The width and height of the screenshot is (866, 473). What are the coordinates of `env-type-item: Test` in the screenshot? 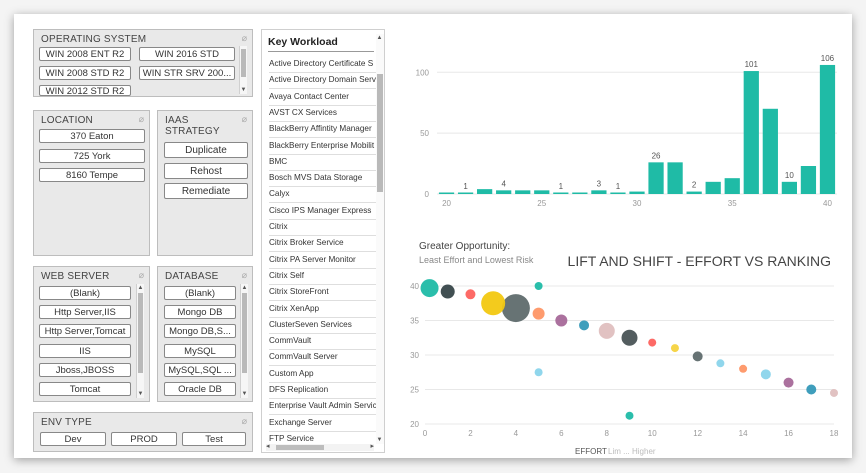 It's located at (214, 439).